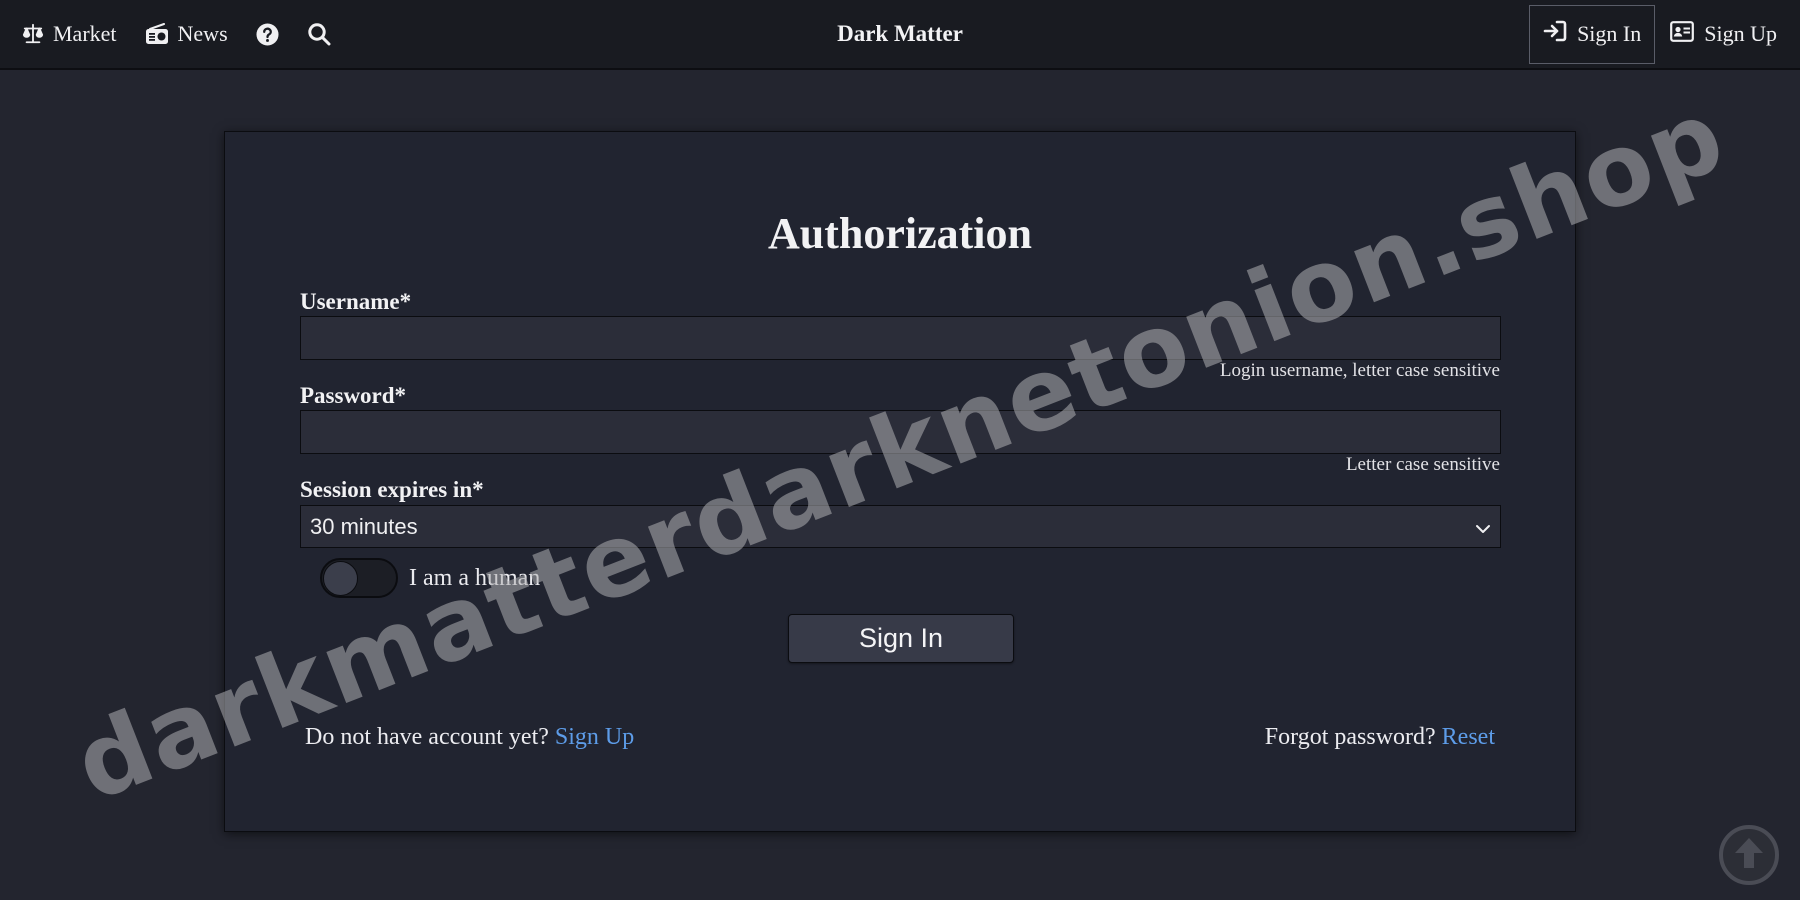 This screenshot has height=900, width=1800. I want to click on nav-signup-button: Sign Up, so click(1723, 34).